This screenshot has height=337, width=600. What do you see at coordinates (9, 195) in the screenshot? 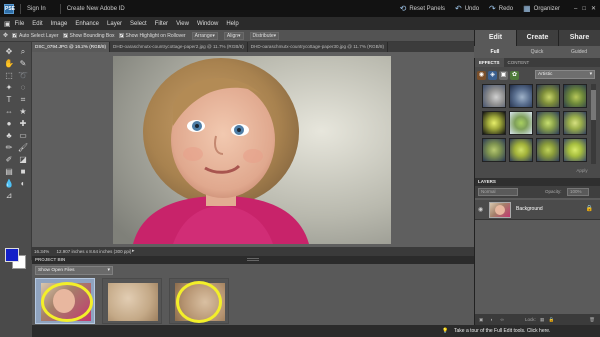
I see `straighten-tool-icon: ⊿` at bounding box center [9, 195].